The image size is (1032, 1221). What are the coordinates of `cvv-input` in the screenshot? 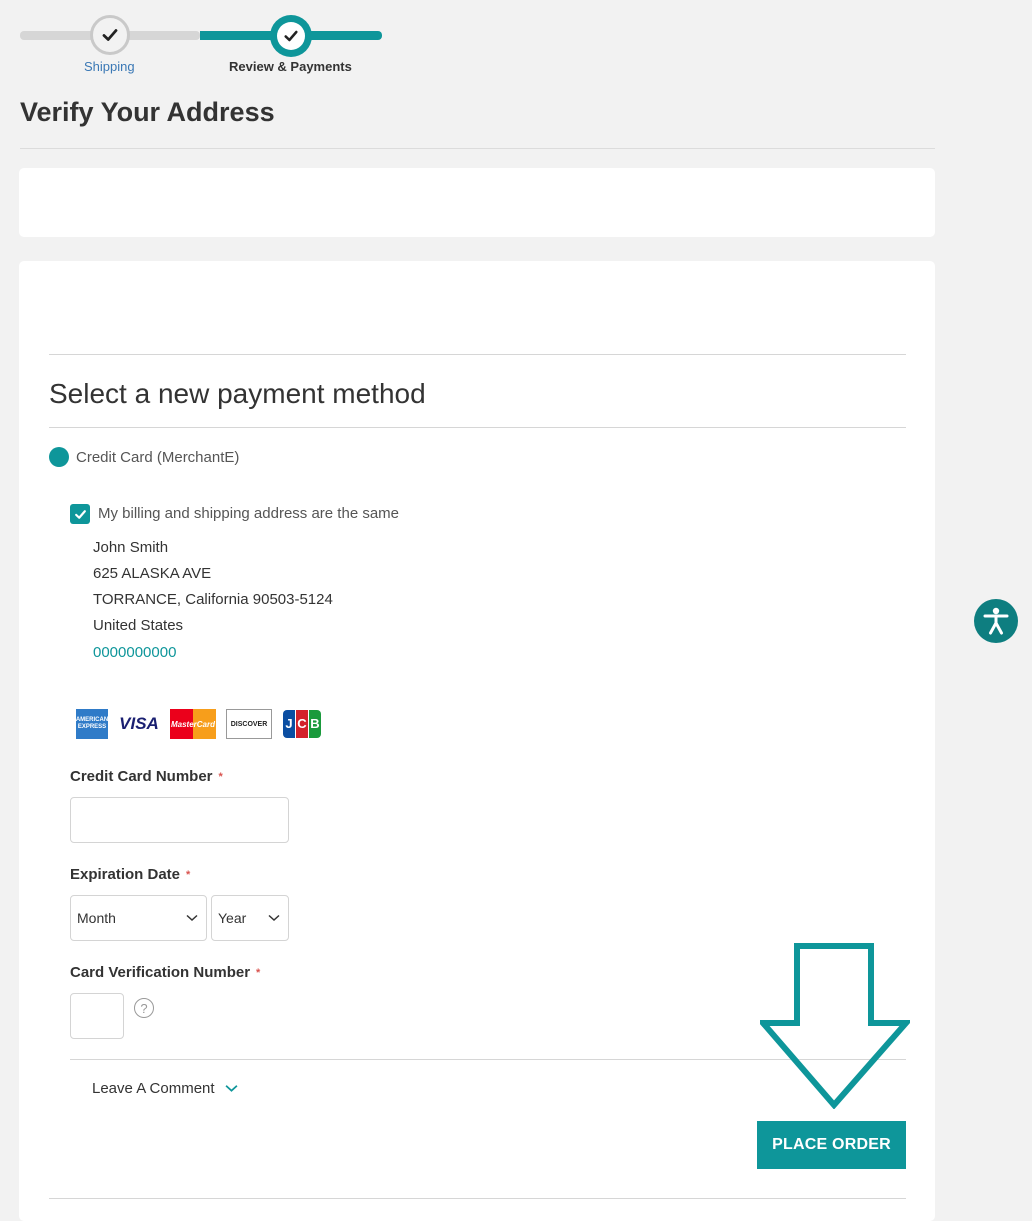 It's located at (97, 1016).